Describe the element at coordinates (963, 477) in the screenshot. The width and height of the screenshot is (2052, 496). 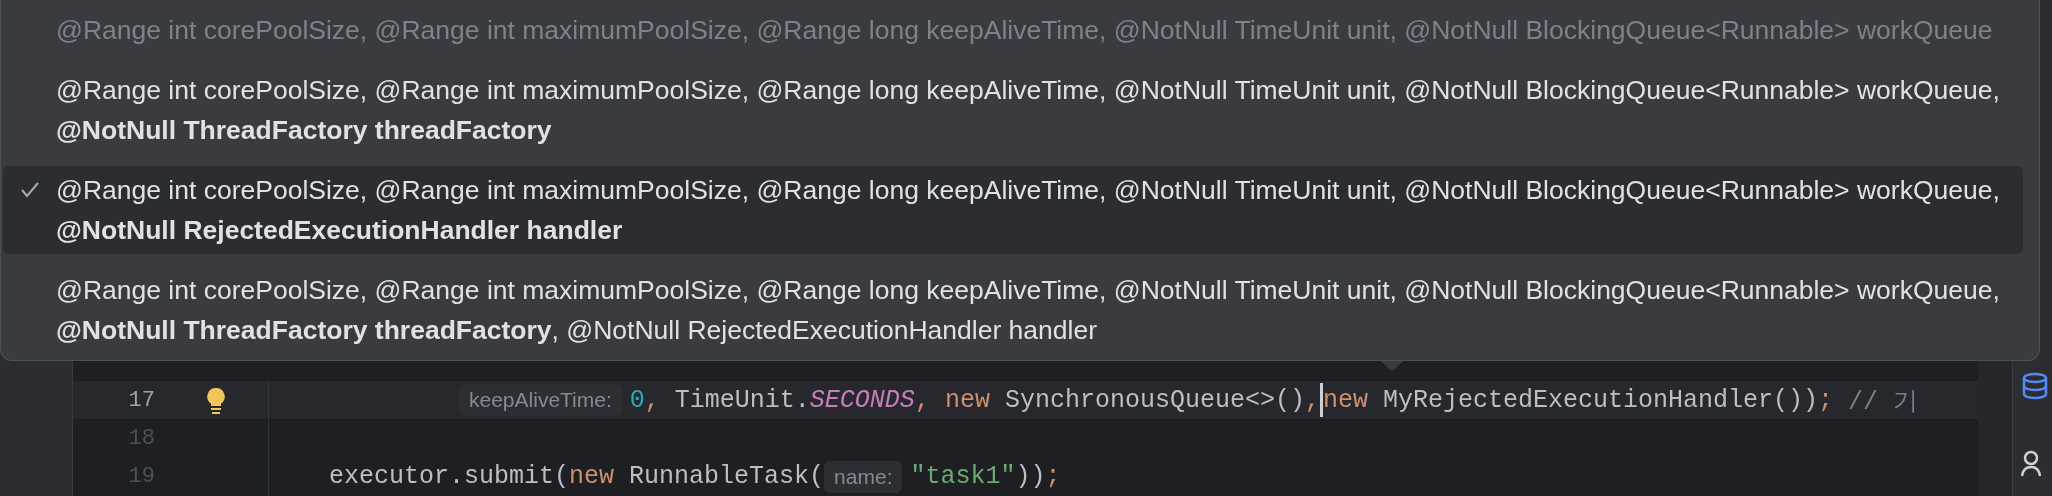
I see `code-token: "task1"` at that location.